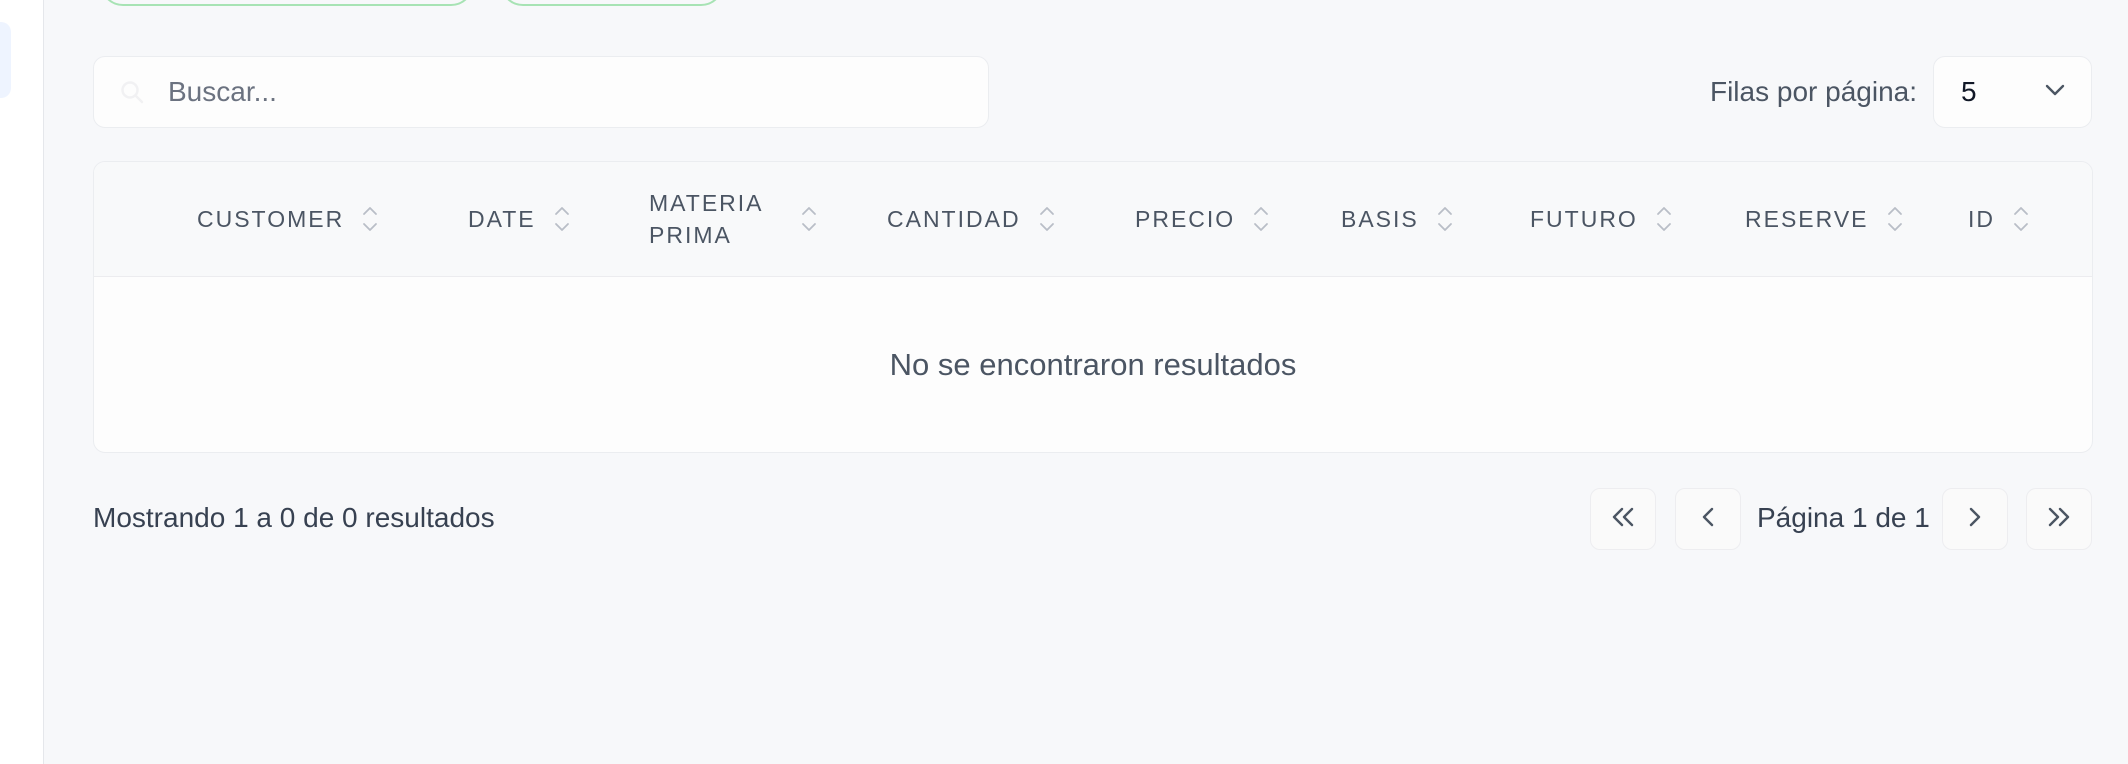 Image resolution: width=2128 pixels, height=764 pixels. I want to click on column-header-id: ID, so click(1998, 219).